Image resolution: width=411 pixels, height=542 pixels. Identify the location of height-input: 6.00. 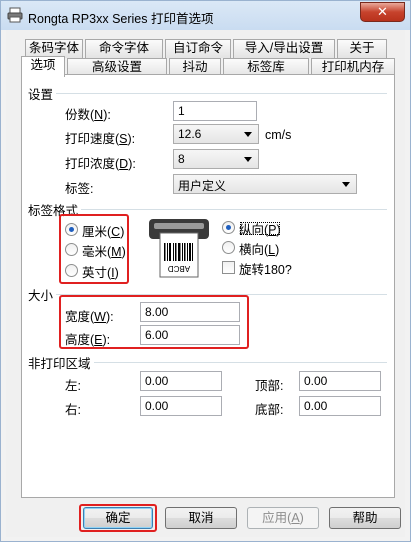
(190, 335).